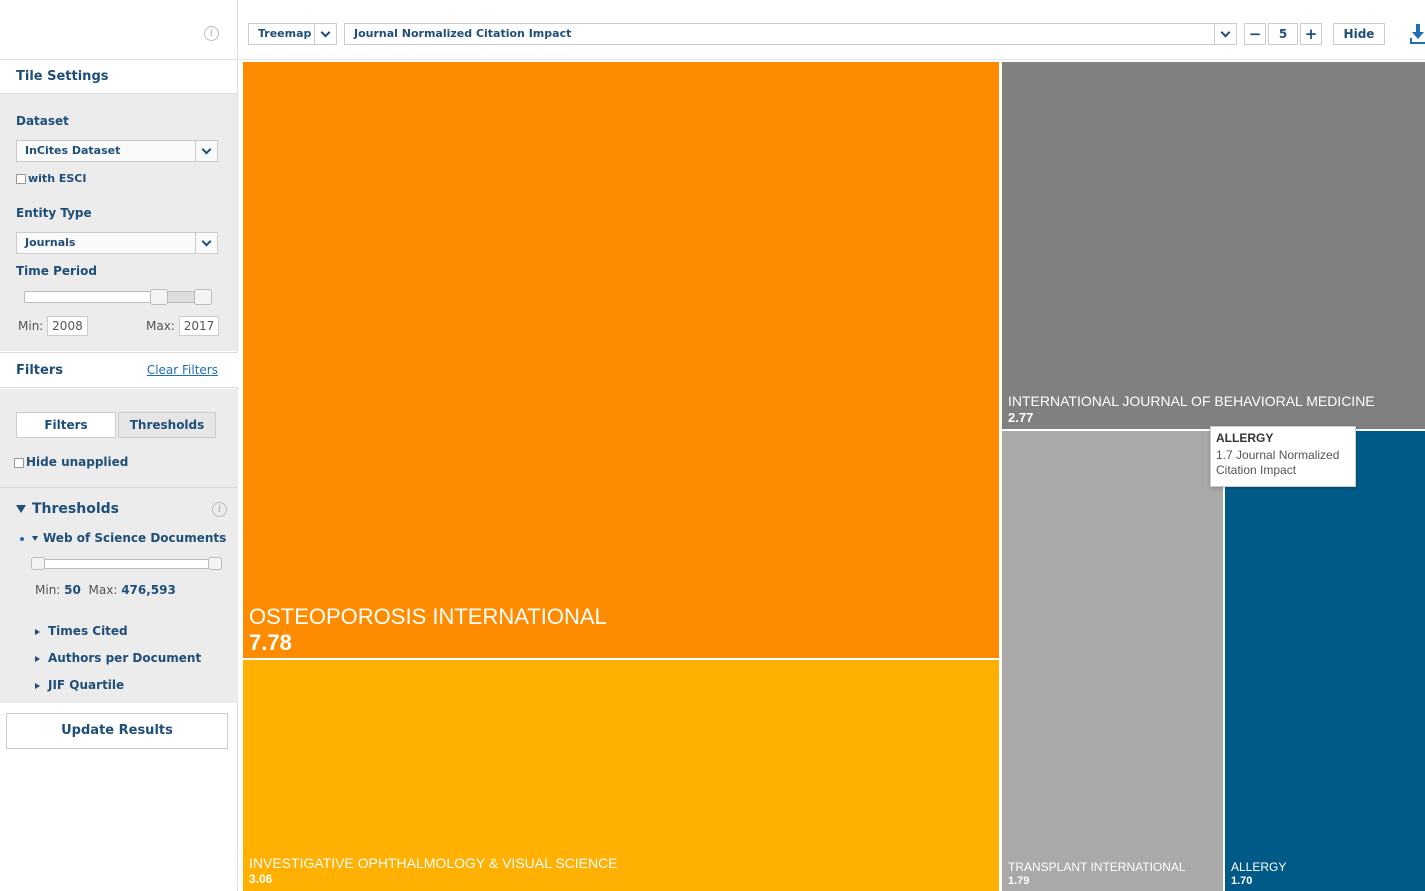  I want to click on wos-min-value: 50, so click(72, 590).